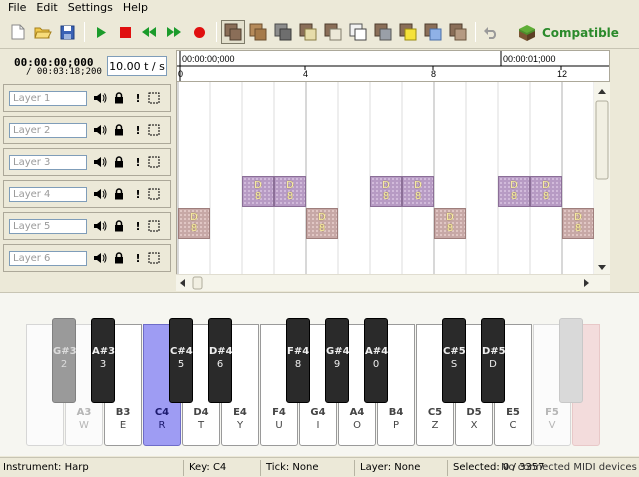  What do you see at coordinates (458, 32) in the screenshot?
I see `instrument-xylophone-button` at bounding box center [458, 32].